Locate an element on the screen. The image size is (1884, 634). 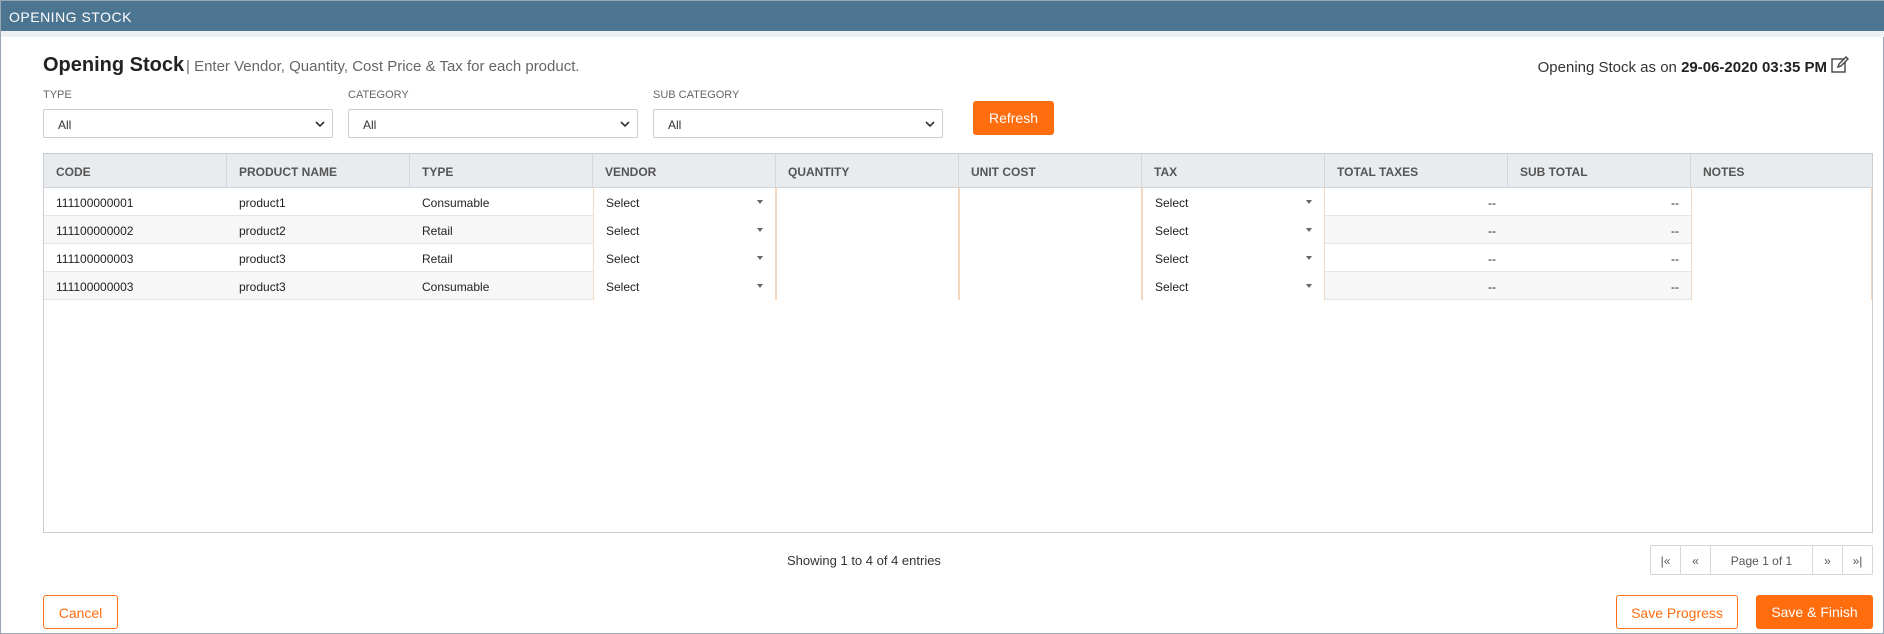
column-header-product-name: PRODUCT NAME is located at coordinates (318, 171).